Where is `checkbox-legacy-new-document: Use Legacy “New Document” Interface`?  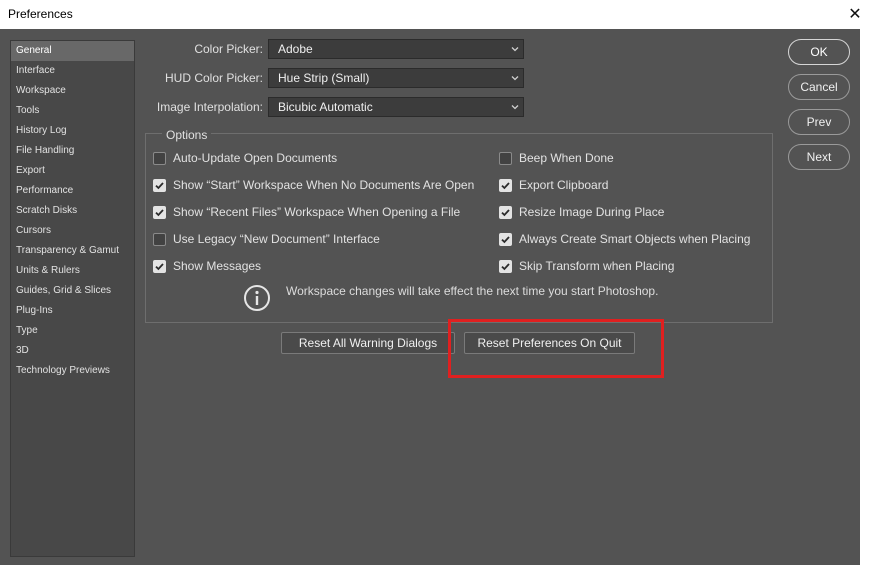
checkbox-legacy-new-document: Use Legacy “New Document” Interface is located at coordinates (266, 239).